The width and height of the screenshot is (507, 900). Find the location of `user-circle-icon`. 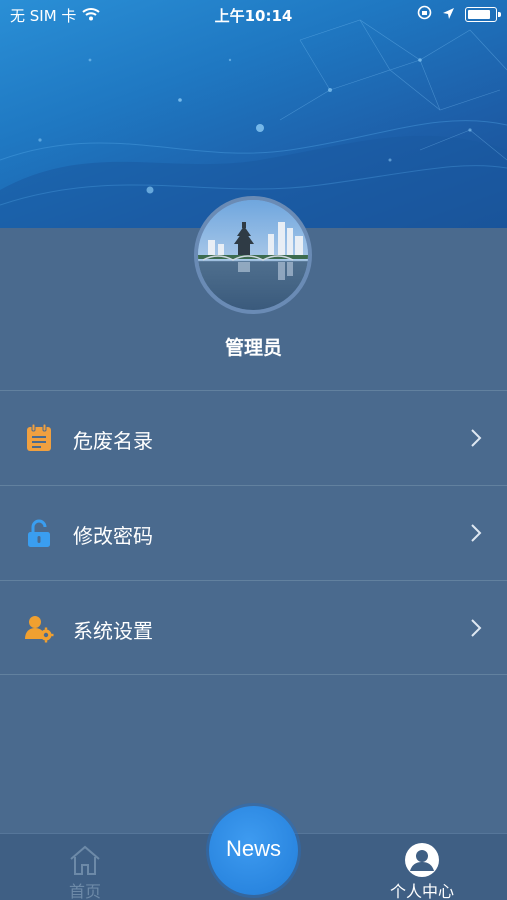

user-circle-icon is located at coordinates (422, 860).